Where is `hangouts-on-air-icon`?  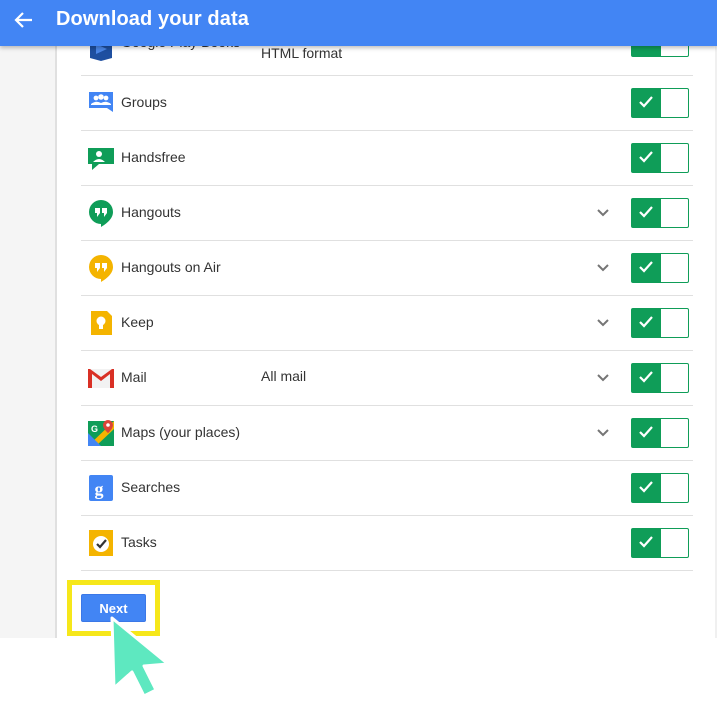
hangouts-on-air-icon is located at coordinates (101, 268).